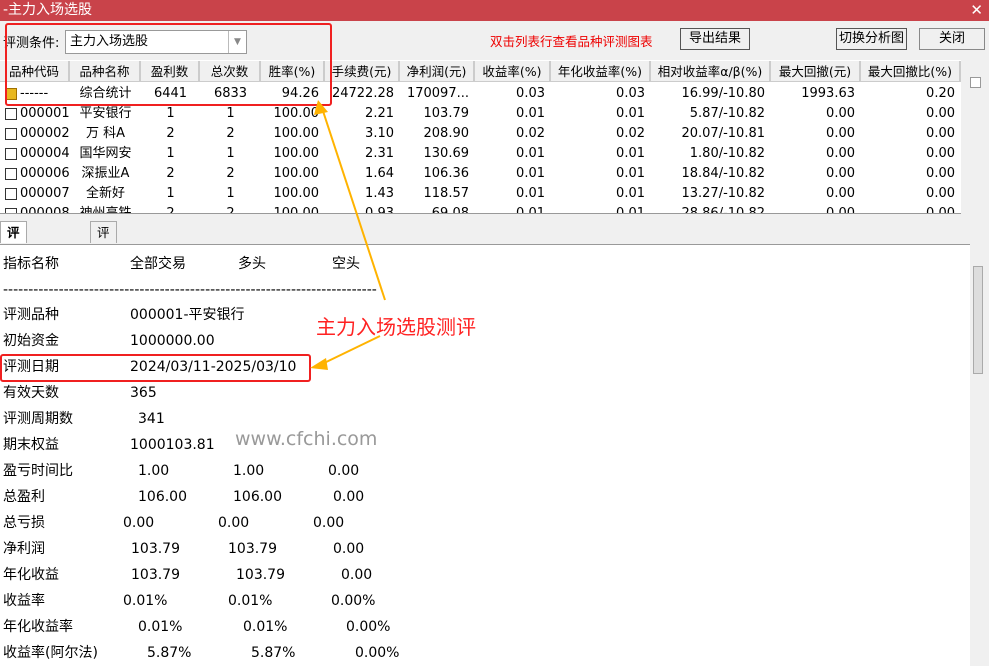 The image size is (989, 666). What do you see at coordinates (319, 364) in the screenshot?
I see `arrow-head-left` at bounding box center [319, 364].